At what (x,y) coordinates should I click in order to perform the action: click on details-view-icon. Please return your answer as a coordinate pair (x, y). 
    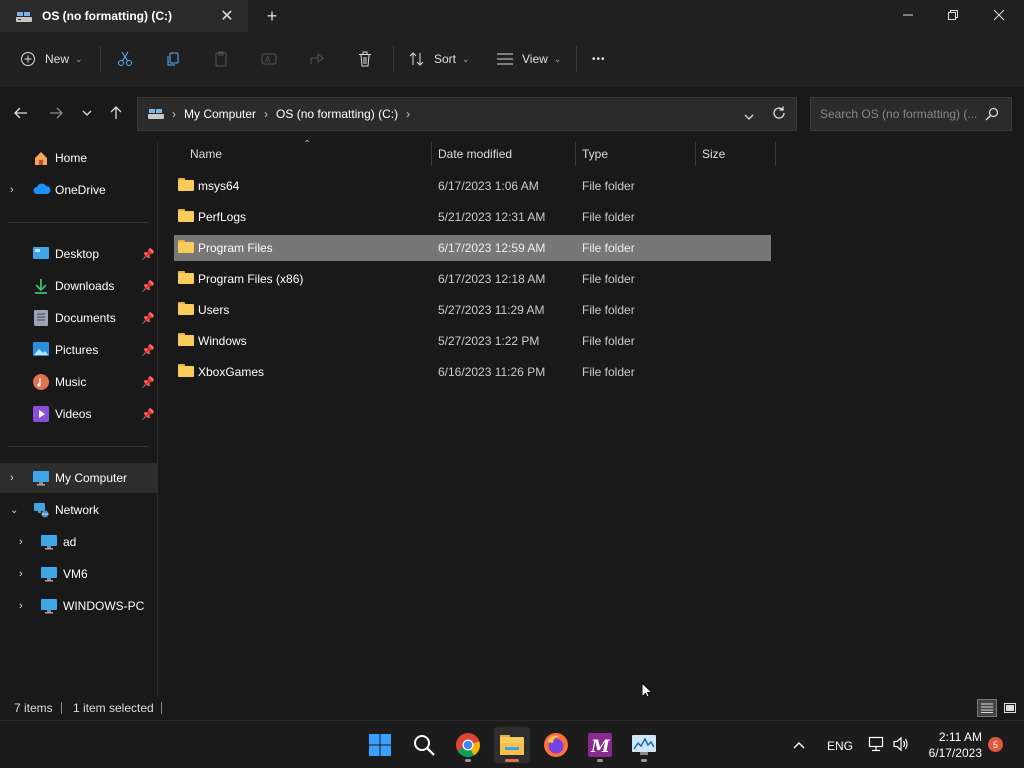
    Looking at the image, I should click on (987, 708).